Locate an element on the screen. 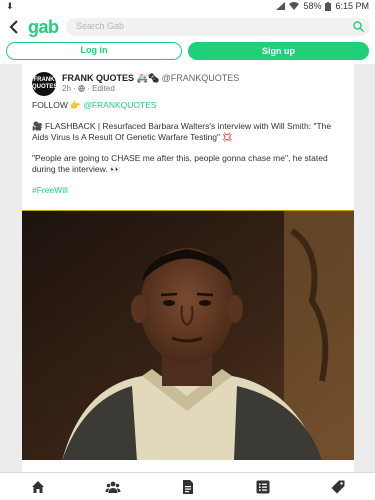  hashtag-link: #FreeWill is located at coordinates (188, 190).